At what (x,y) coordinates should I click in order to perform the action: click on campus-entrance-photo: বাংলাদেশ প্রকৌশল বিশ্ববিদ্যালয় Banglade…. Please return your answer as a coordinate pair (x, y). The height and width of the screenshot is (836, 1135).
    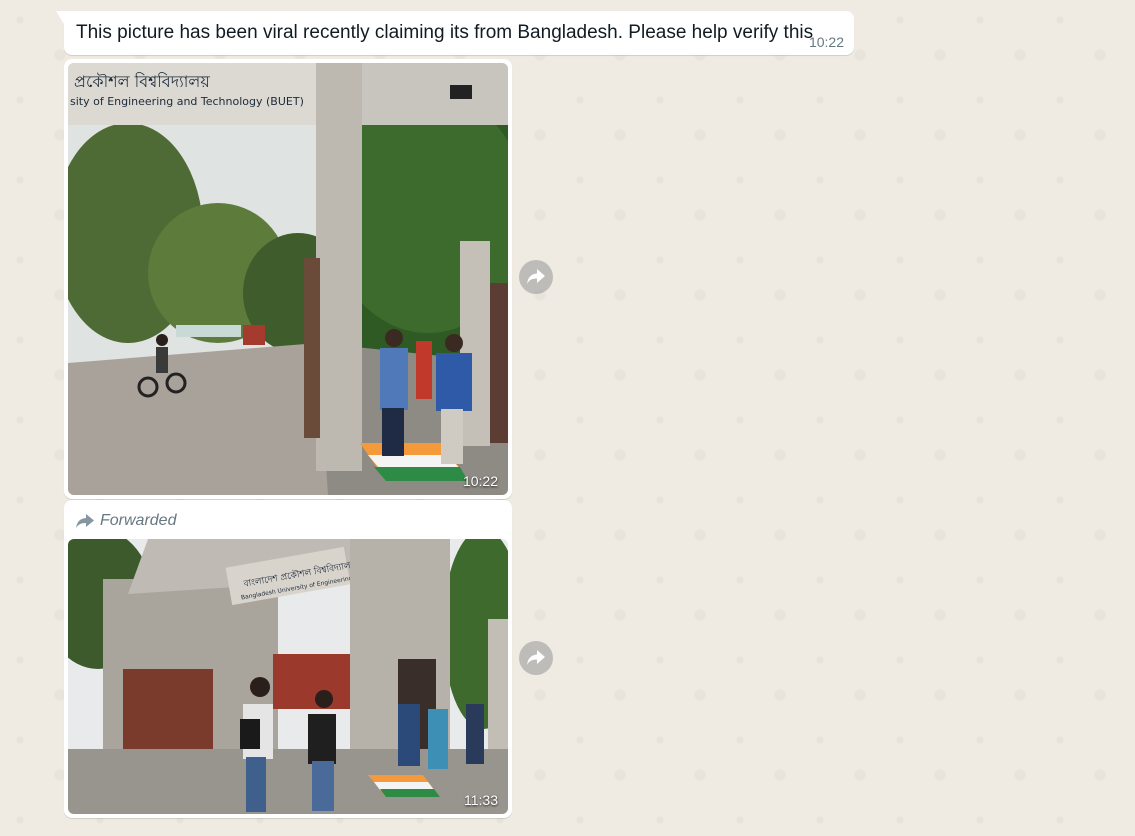
    Looking at the image, I should click on (288, 676).